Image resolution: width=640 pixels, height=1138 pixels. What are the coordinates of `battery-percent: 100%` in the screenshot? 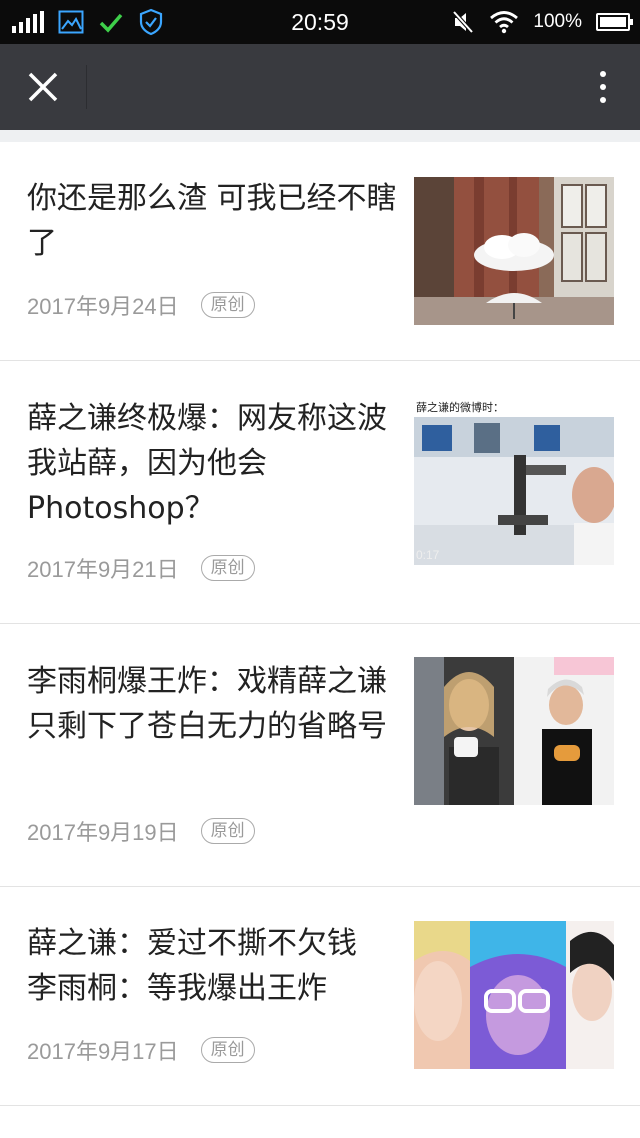 It's located at (557, 21).